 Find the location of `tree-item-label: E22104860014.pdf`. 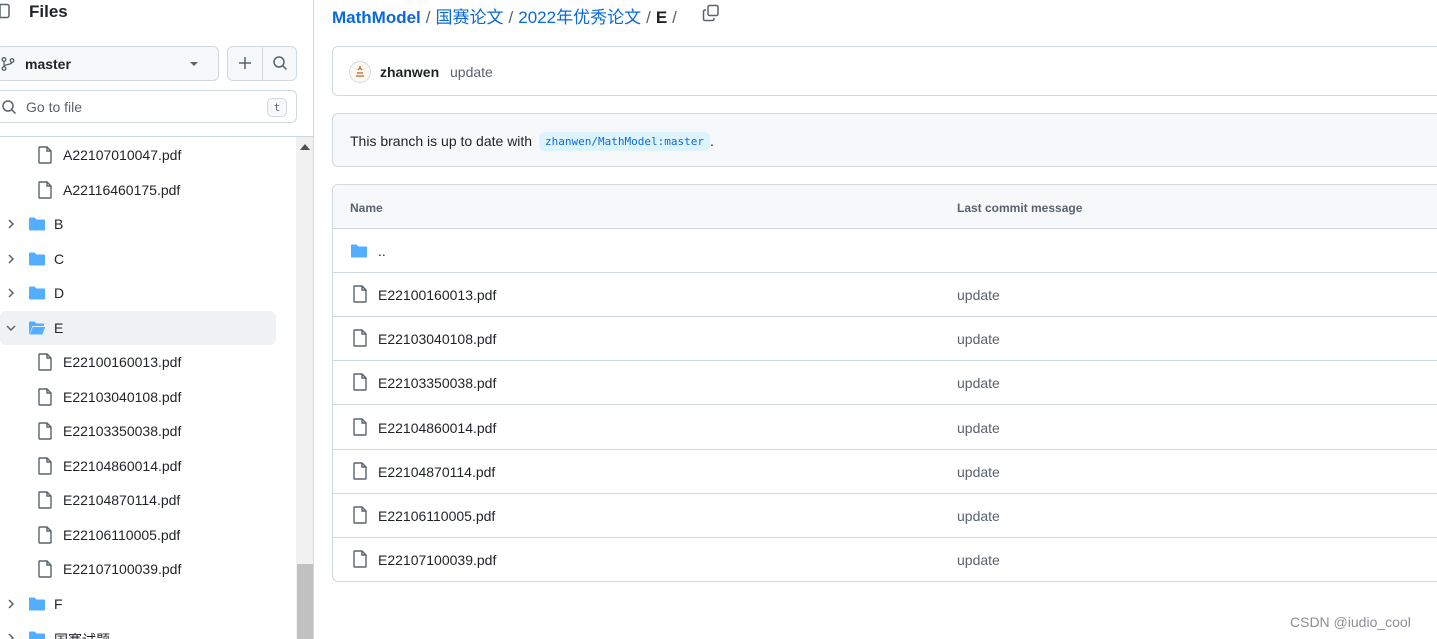

tree-item-label: E22104860014.pdf is located at coordinates (122, 466).